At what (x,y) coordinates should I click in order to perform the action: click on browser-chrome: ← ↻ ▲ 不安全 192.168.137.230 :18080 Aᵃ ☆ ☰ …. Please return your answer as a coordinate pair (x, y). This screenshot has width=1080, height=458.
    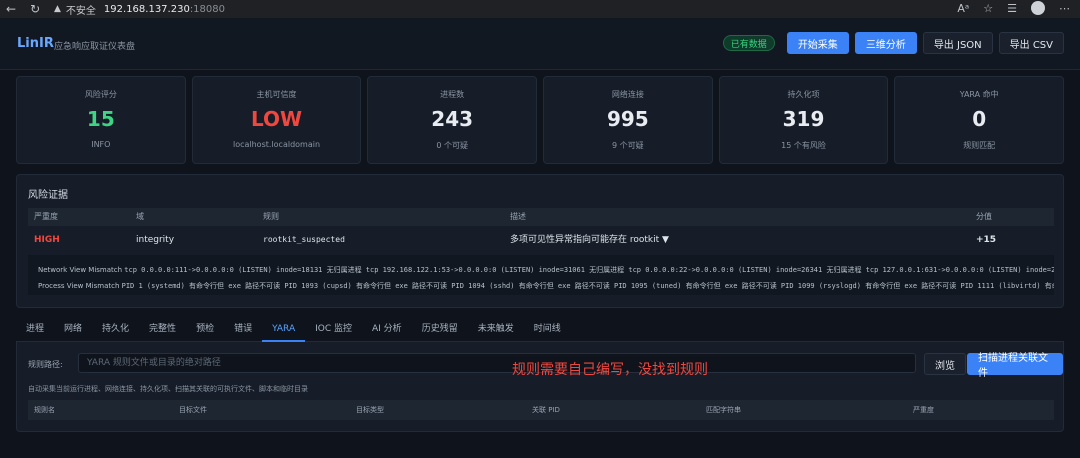
    Looking at the image, I should click on (540, 9).